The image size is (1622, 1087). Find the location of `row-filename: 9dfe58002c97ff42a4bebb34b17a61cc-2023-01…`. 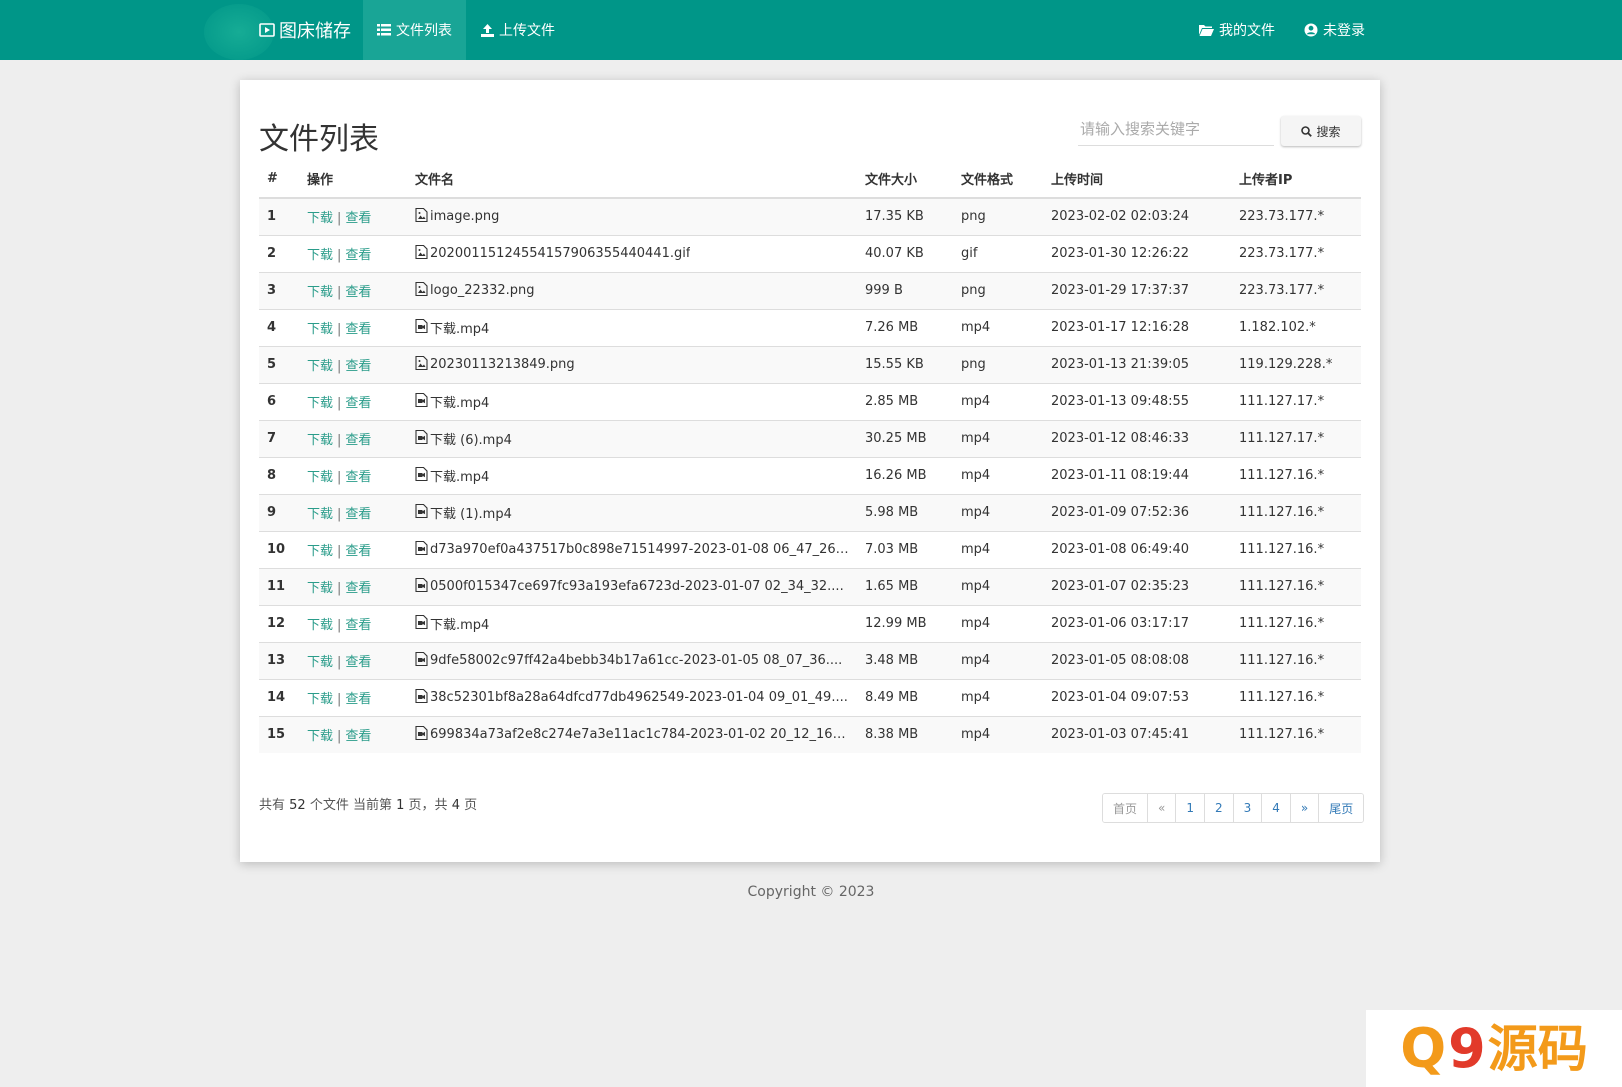

row-filename: 9dfe58002c97ff42a4bebb34b17a61cc-2023-01… is located at coordinates (636, 660).